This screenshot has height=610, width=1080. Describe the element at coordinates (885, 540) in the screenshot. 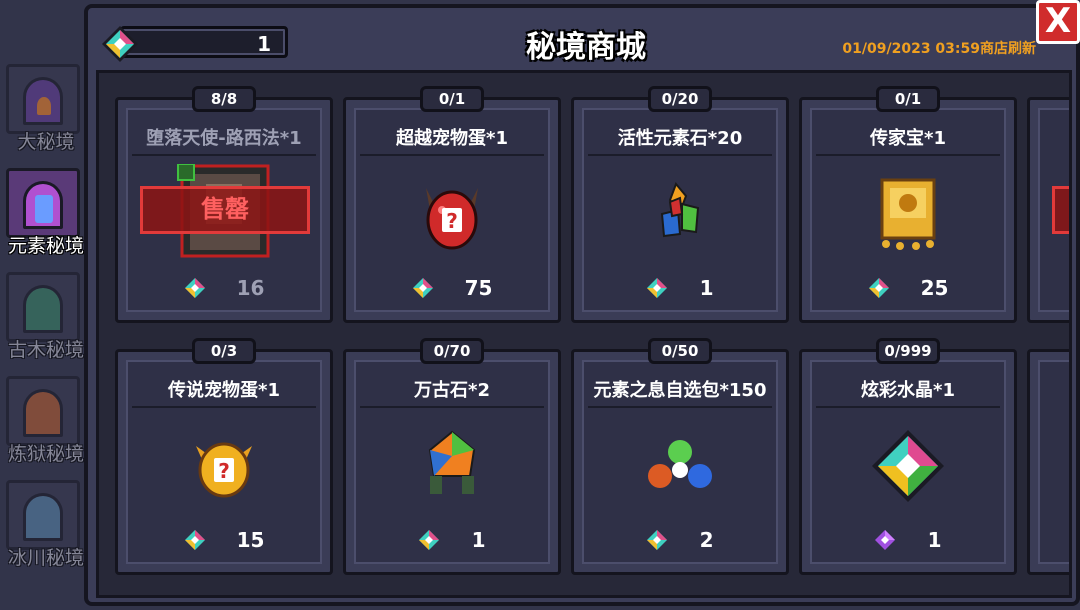

I see `purple-crystal-icon` at that location.